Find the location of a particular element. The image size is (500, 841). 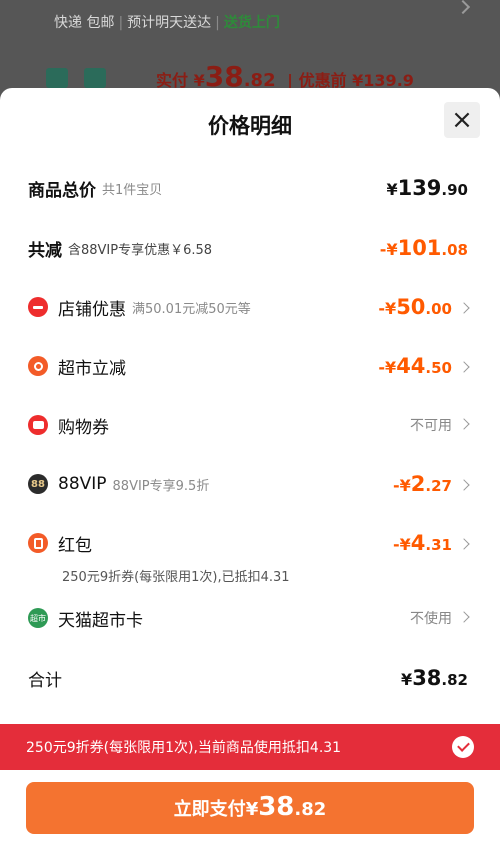

row-sub: 满50.01元减50元等 is located at coordinates (191, 309).